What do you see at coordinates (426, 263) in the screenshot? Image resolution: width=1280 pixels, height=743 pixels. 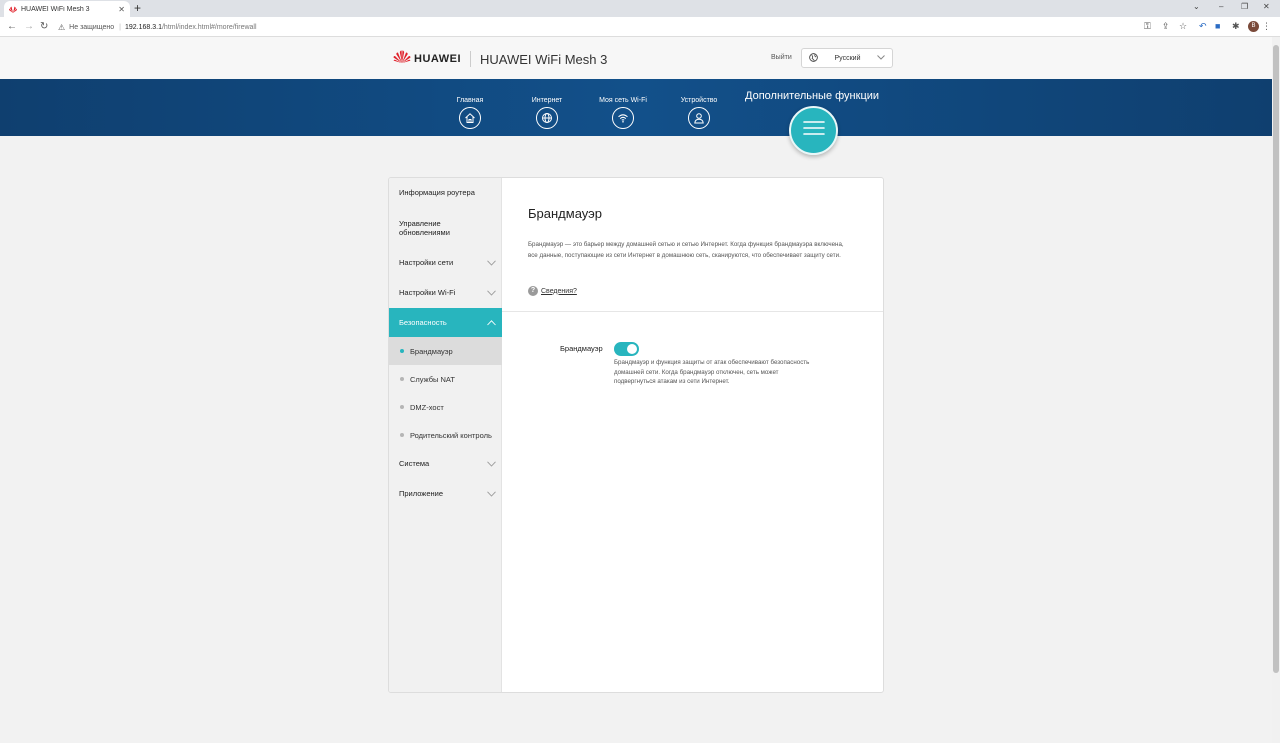 I see `sidebar-item-label: Настройки сети` at bounding box center [426, 263].